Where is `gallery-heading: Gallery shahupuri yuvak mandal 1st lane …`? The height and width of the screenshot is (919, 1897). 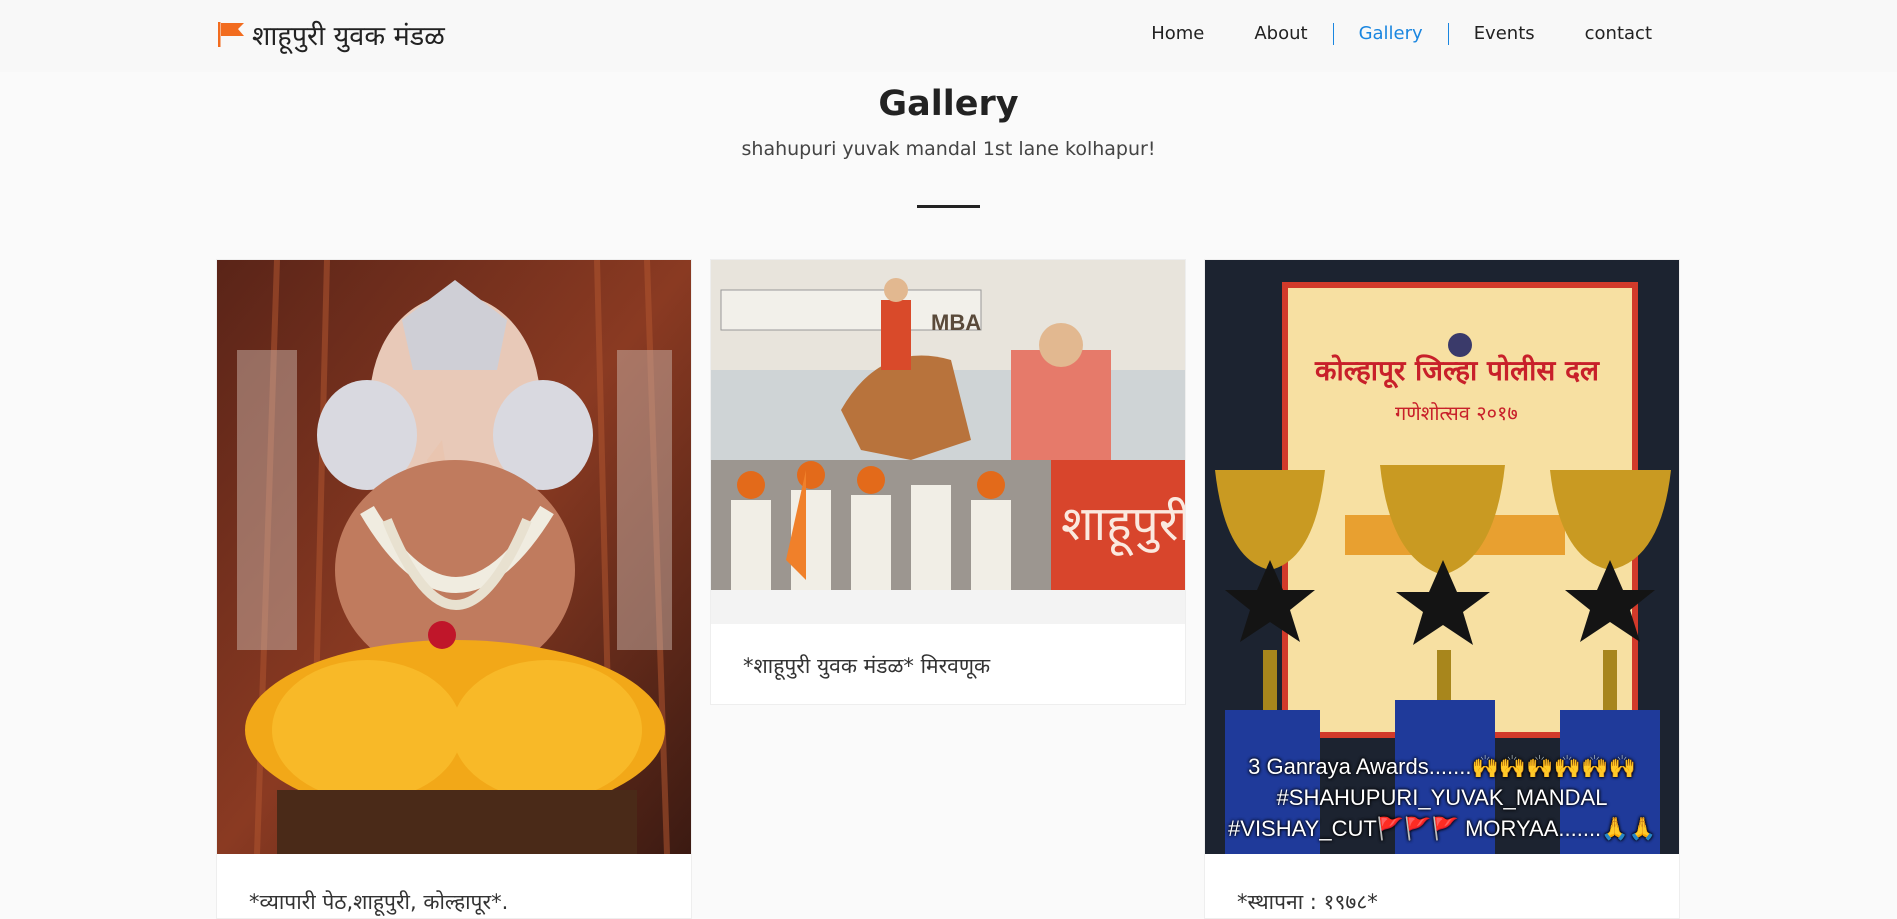
gallery-heading: Gallery shahupuri yuvak mandal 1st lane … is located at coordinates (948, 122).